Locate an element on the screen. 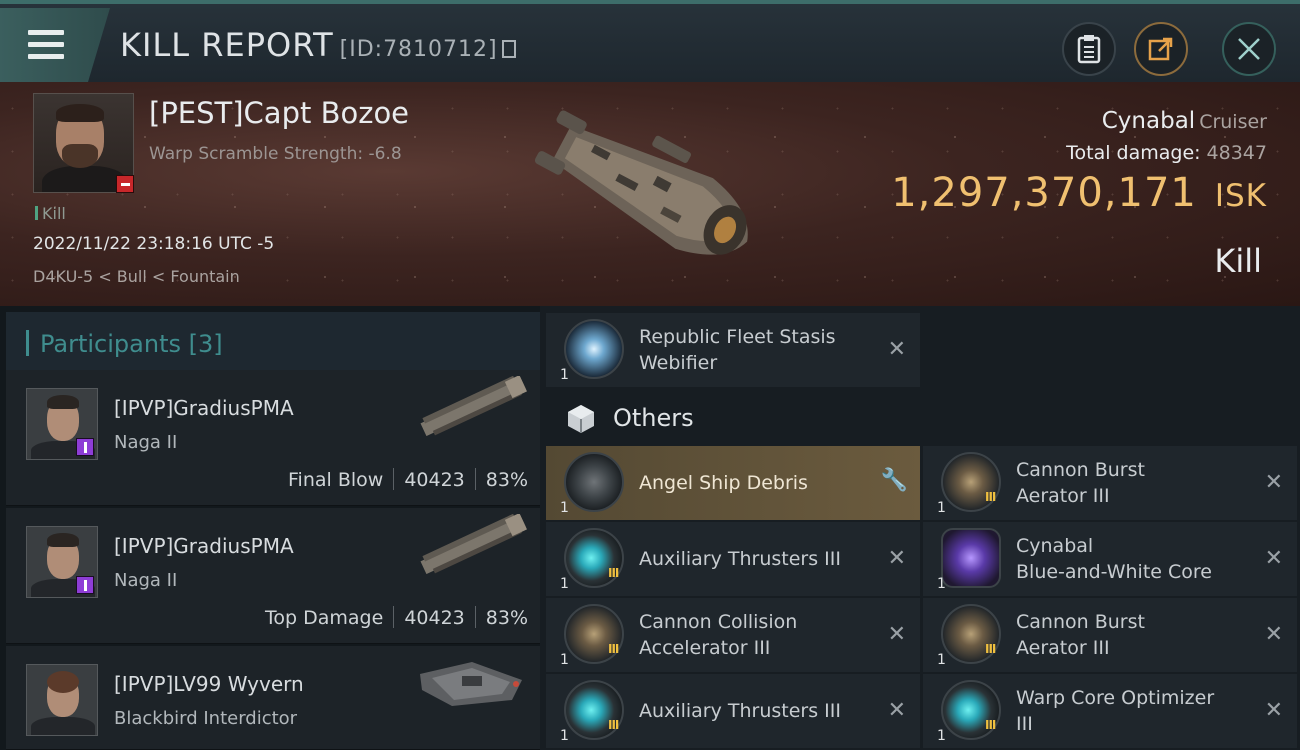  participant-portrait is located at coordinates (62, 700).